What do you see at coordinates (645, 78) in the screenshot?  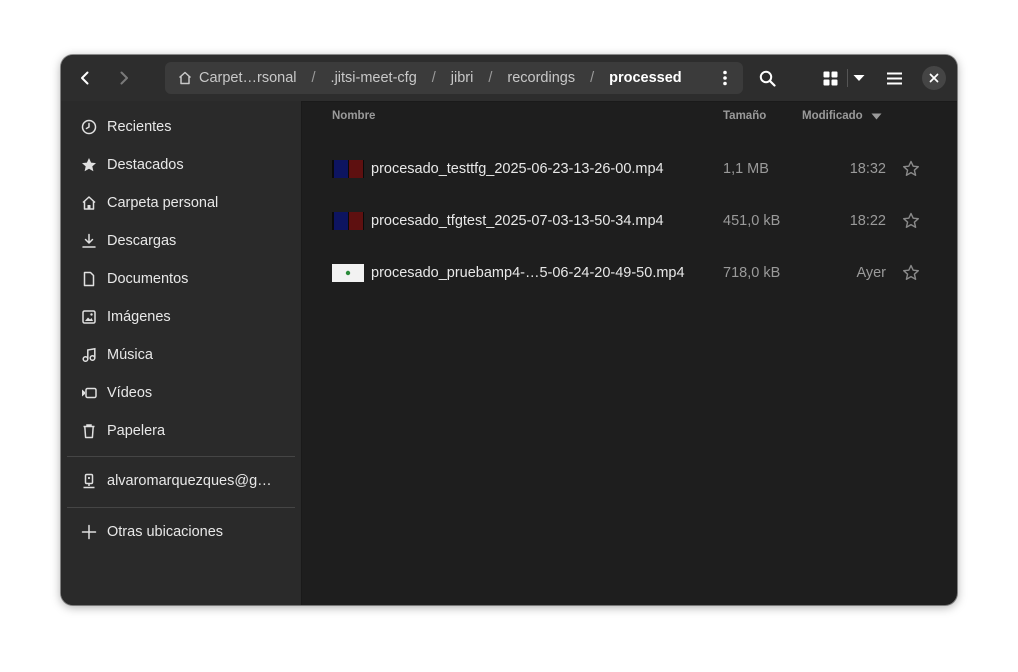 I see `crumb-processed: processed` at bounding box center [645, 78].